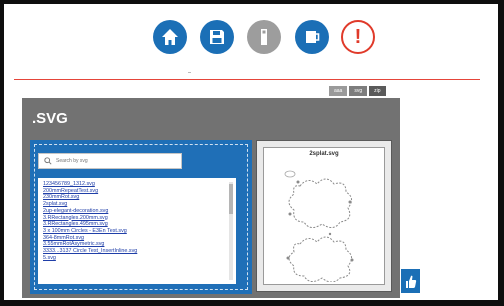  I want to click on preview-canvas: 2splat.svg, so click(324, 216).